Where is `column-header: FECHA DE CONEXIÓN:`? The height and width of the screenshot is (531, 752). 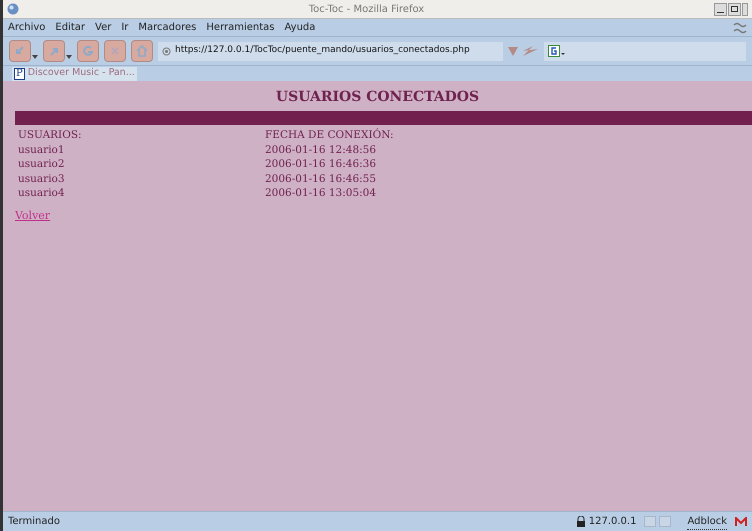 column-header: FECHA DE CONEXIÓN: is located at coordinates (329, 135).